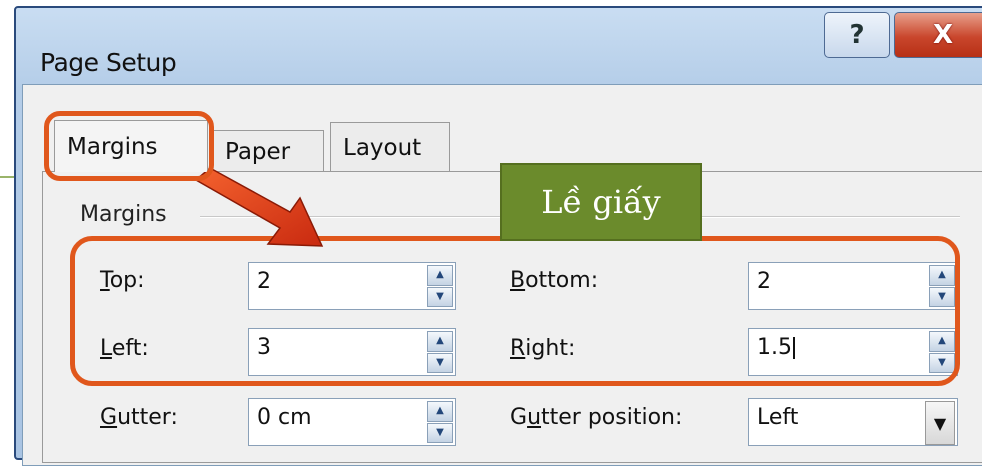 This screenshot has height=466, width=982. I want to click on annotation-arrow-icon, so click(259, 207).